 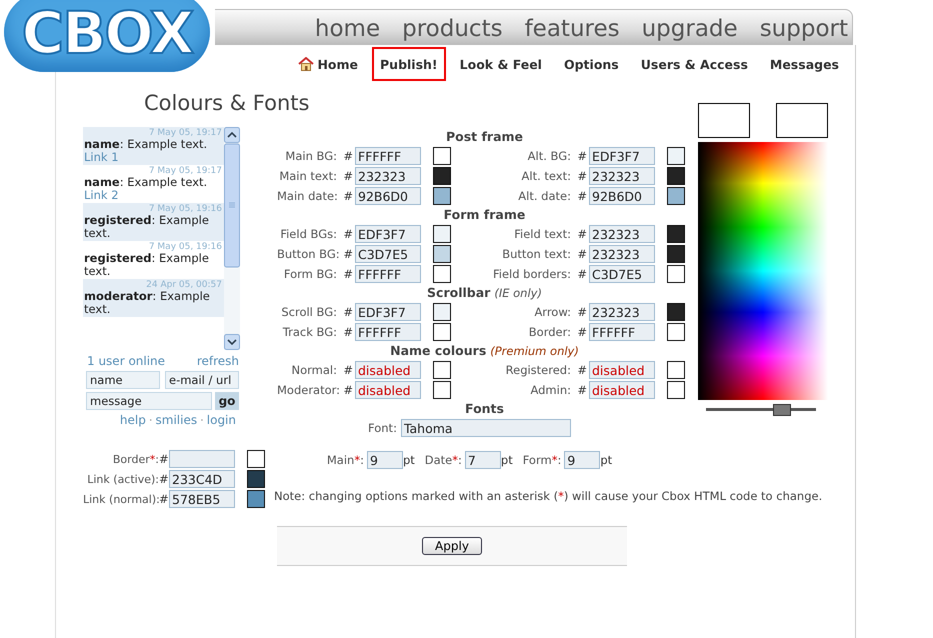 I want to click on field-label: Form*:, so click(x=542, y=460).